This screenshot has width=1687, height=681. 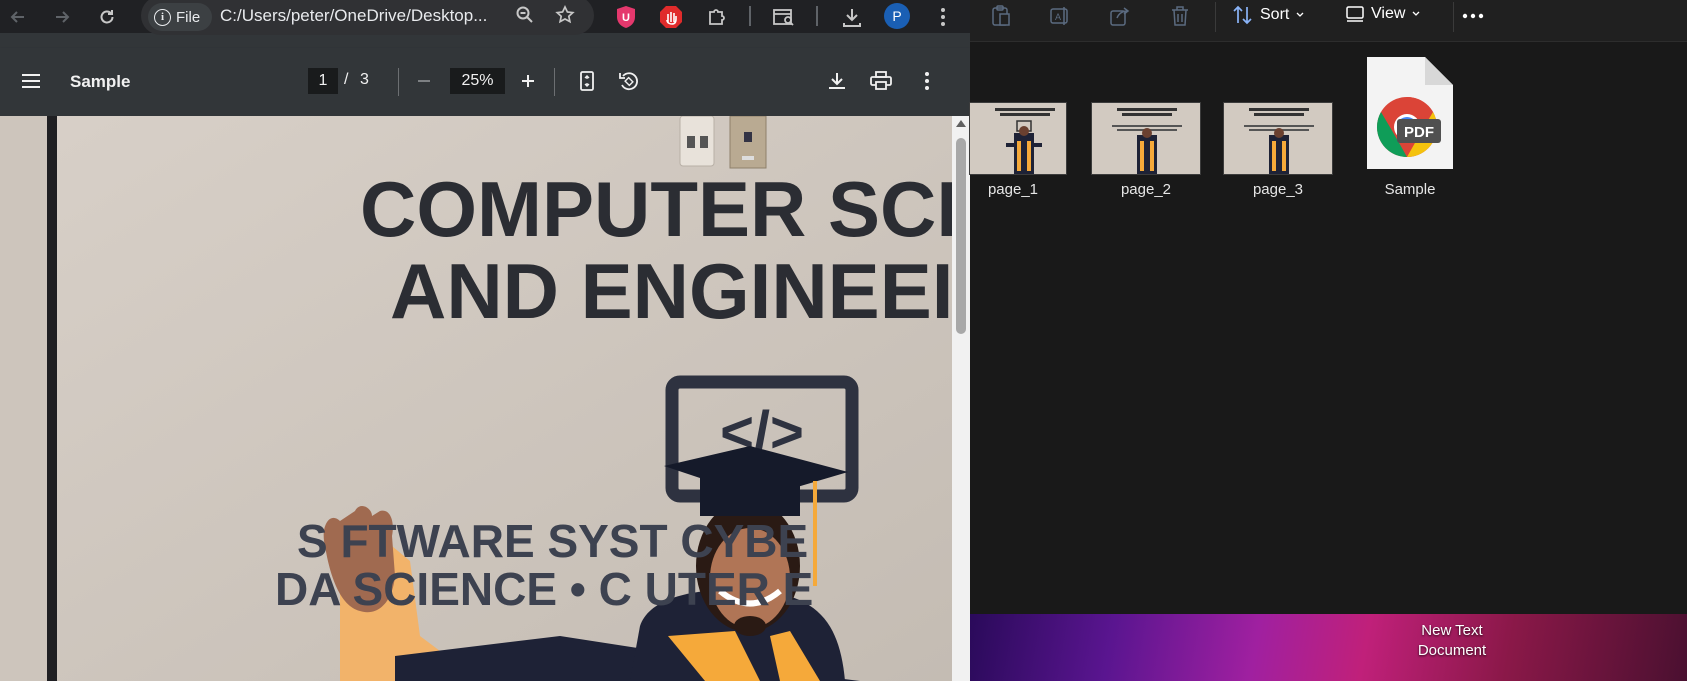 I want to click on sort-label: Sort, so click(x=1275, y=14).